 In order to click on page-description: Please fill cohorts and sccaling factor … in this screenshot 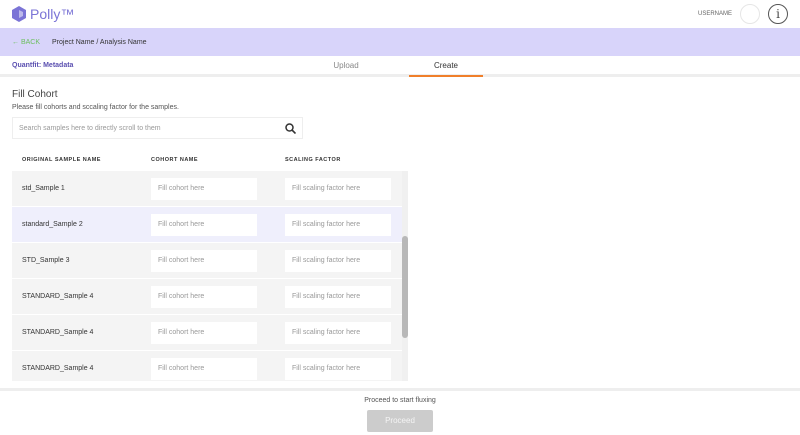, I will do `click(95, 107)`.